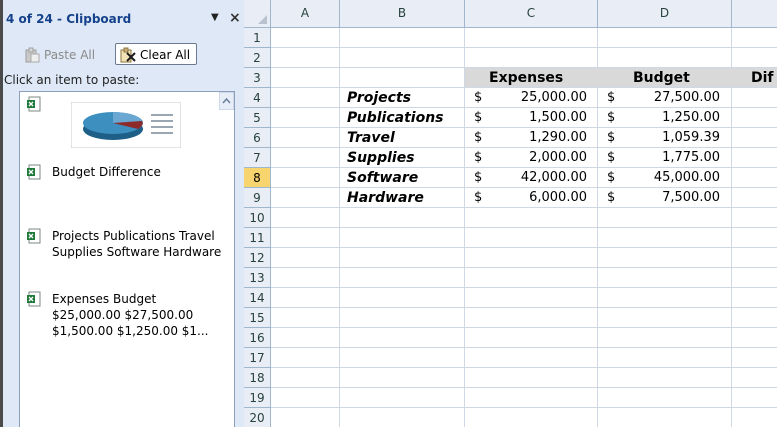 The image size is (777, 428). What do you see at coordinates (257, 358) in the screenshot?
I see `row-header-17: 17` at bounding box center [257, 358].